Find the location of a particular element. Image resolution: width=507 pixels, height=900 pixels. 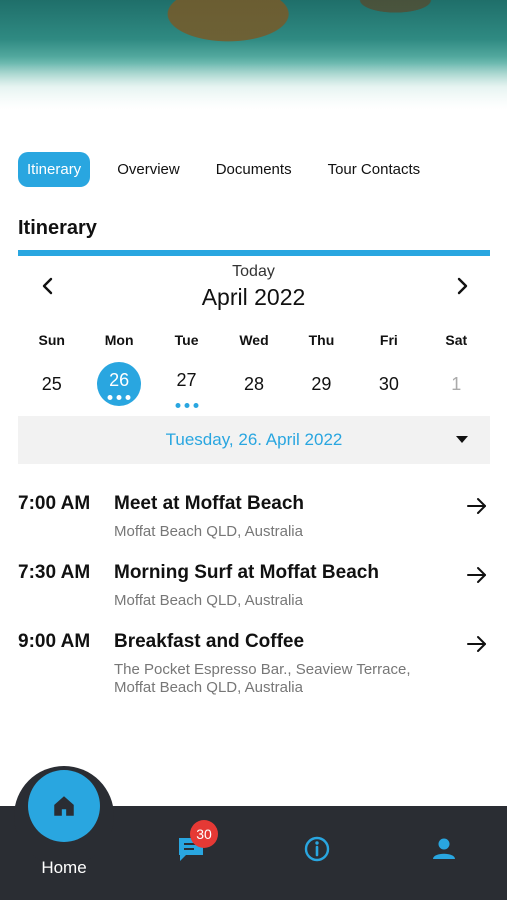

event-time: 7:00 AM is located at coordinates (54, 503).